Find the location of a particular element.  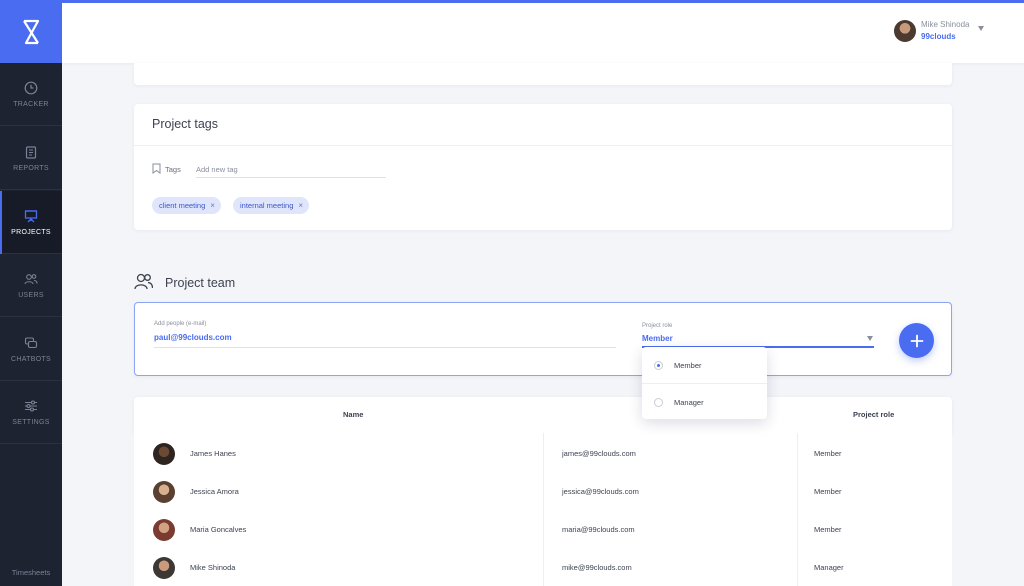

user-name: Mike Shinoda is located at coordinates (945, 24).